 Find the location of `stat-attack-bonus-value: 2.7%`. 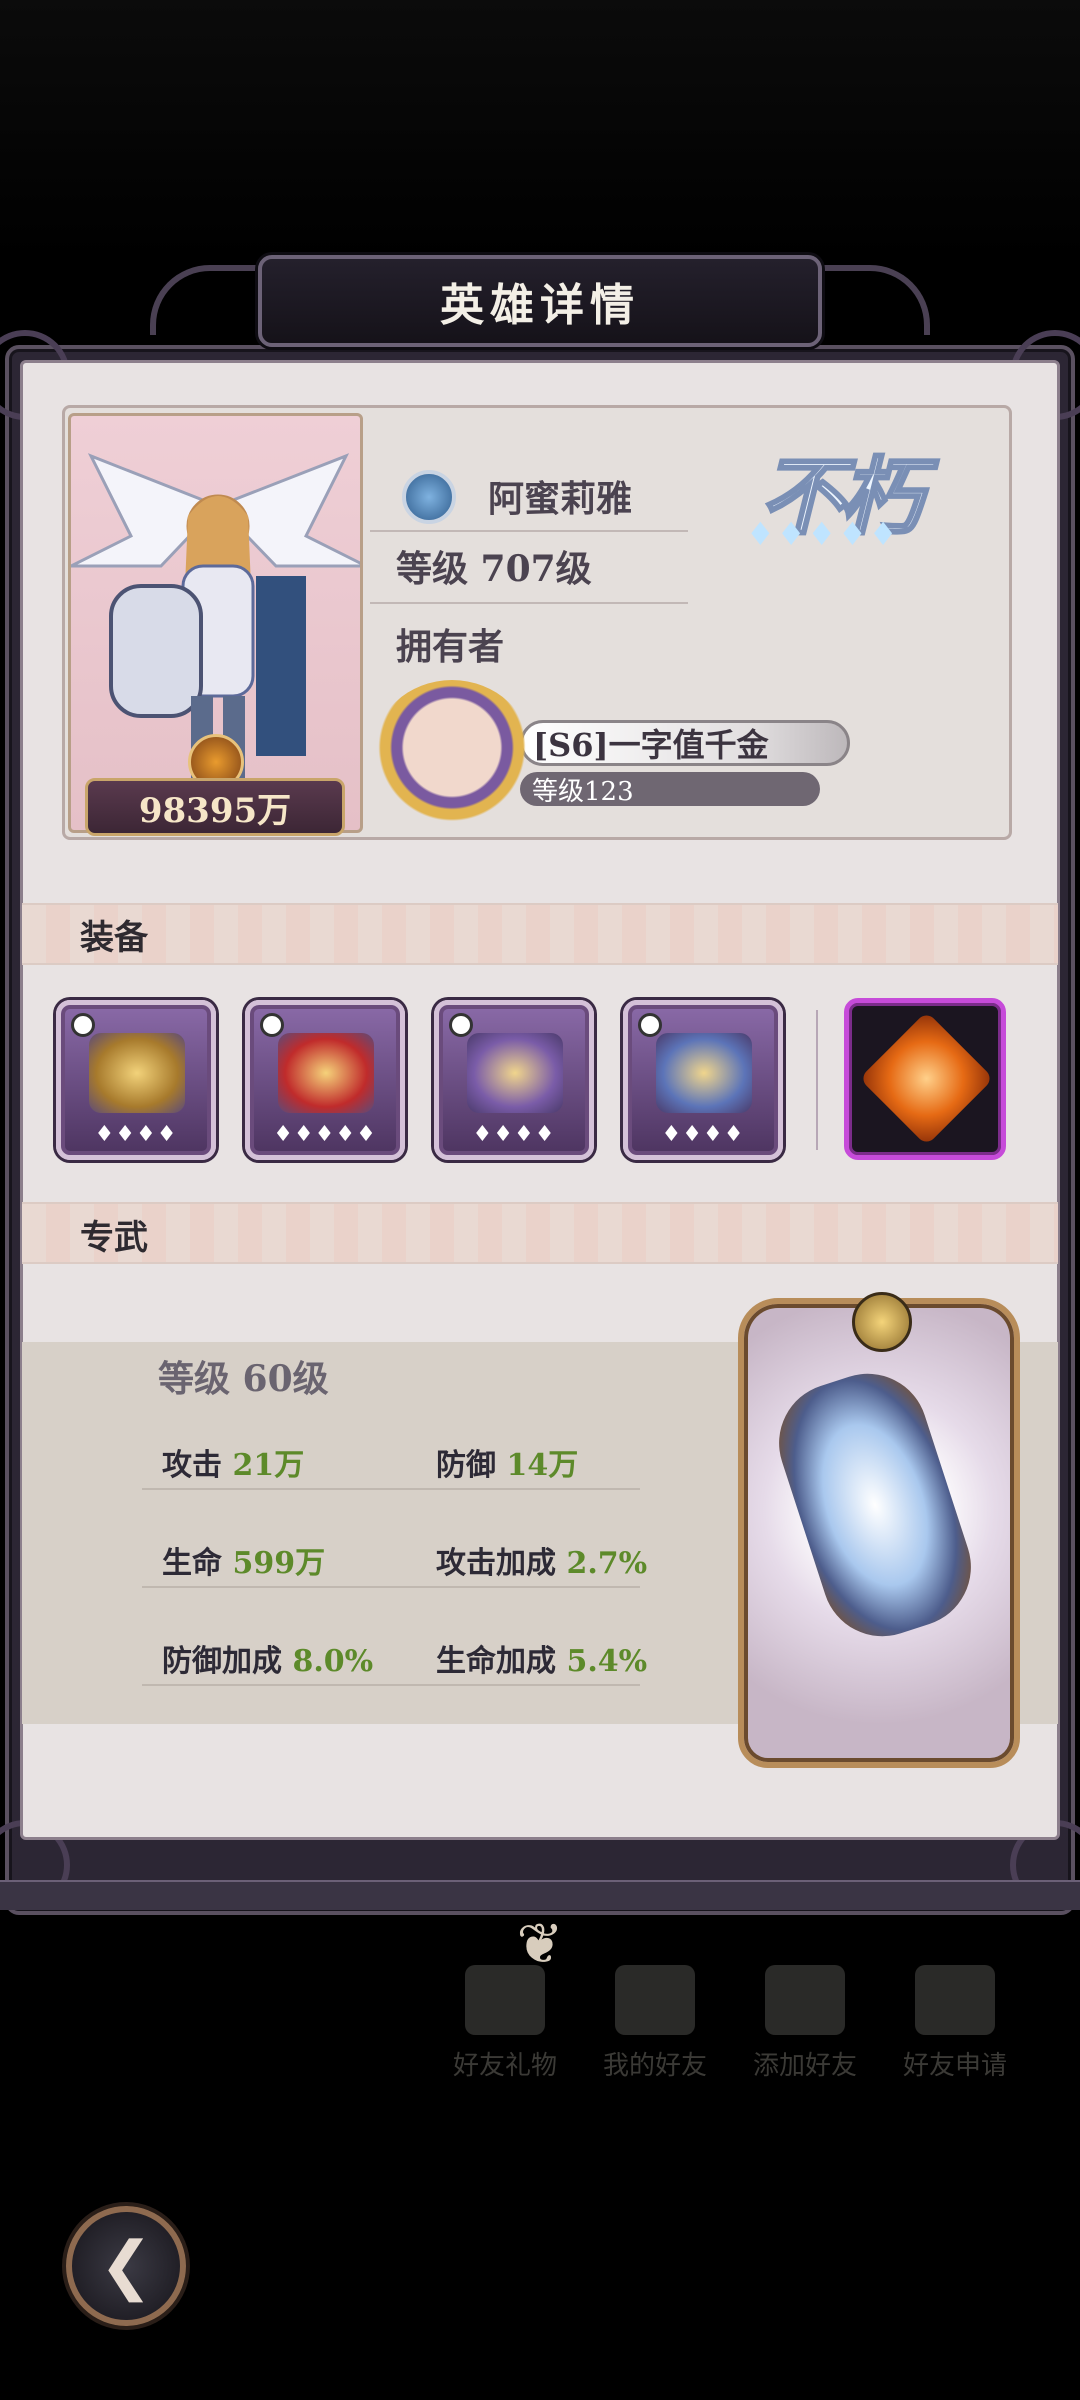

stat-attack-bonus-value: 2.7% is located at coordinates (607, 1563).